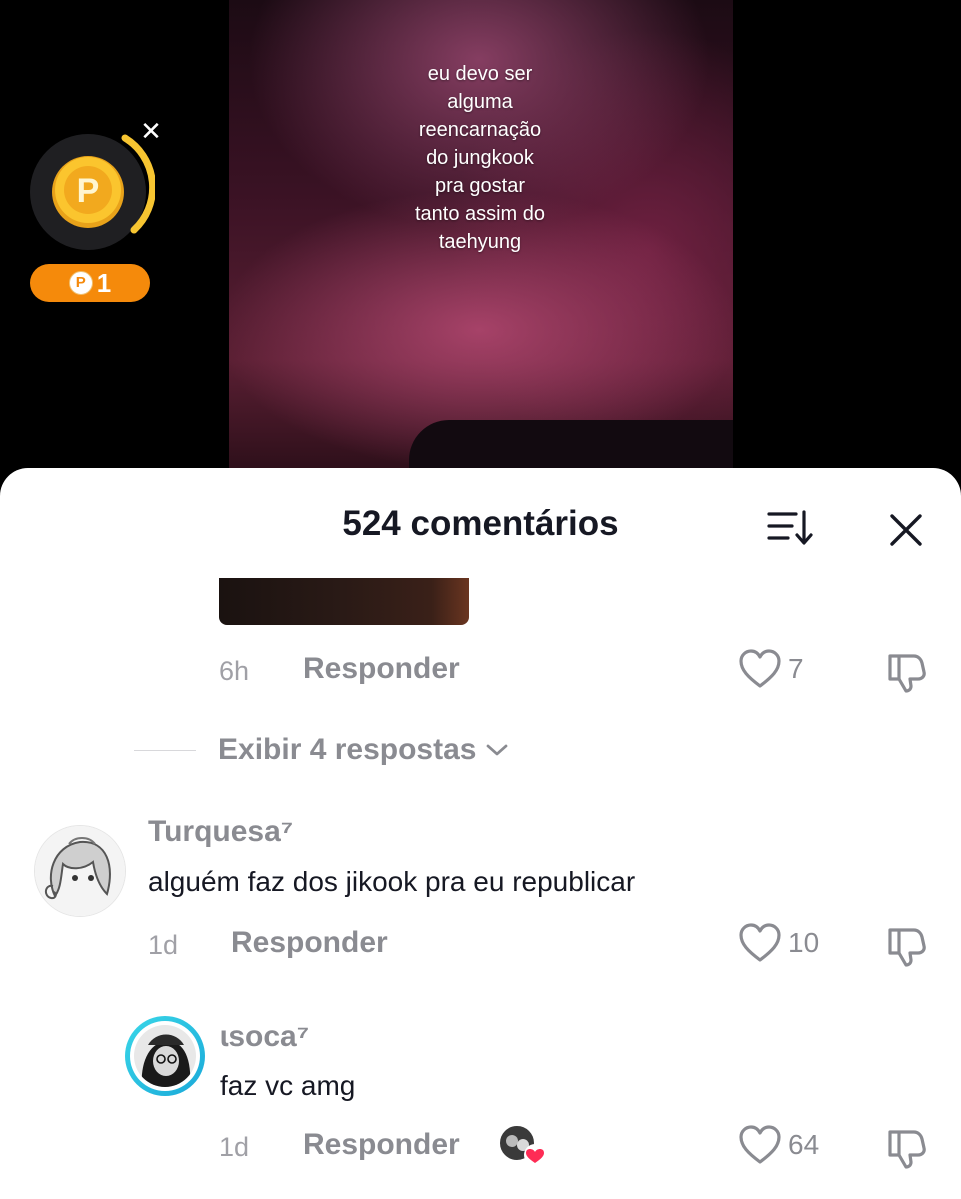 This screenshot has width=961, height=1199. What do you see at coordinates (522, 1145) in the screenshot?
I see `creator-liked-avatar-icon` at bounding box center [522, 1145].